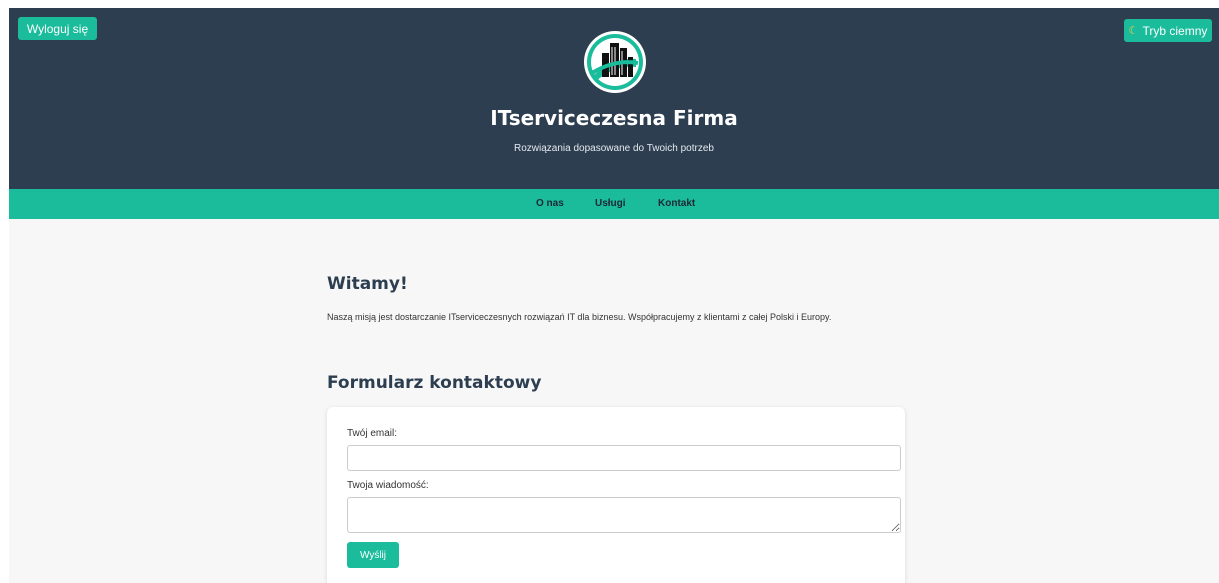  Describe the element at coordinates (372, 433) in the screenshot. I see `email-label: Twój email:` at that location.